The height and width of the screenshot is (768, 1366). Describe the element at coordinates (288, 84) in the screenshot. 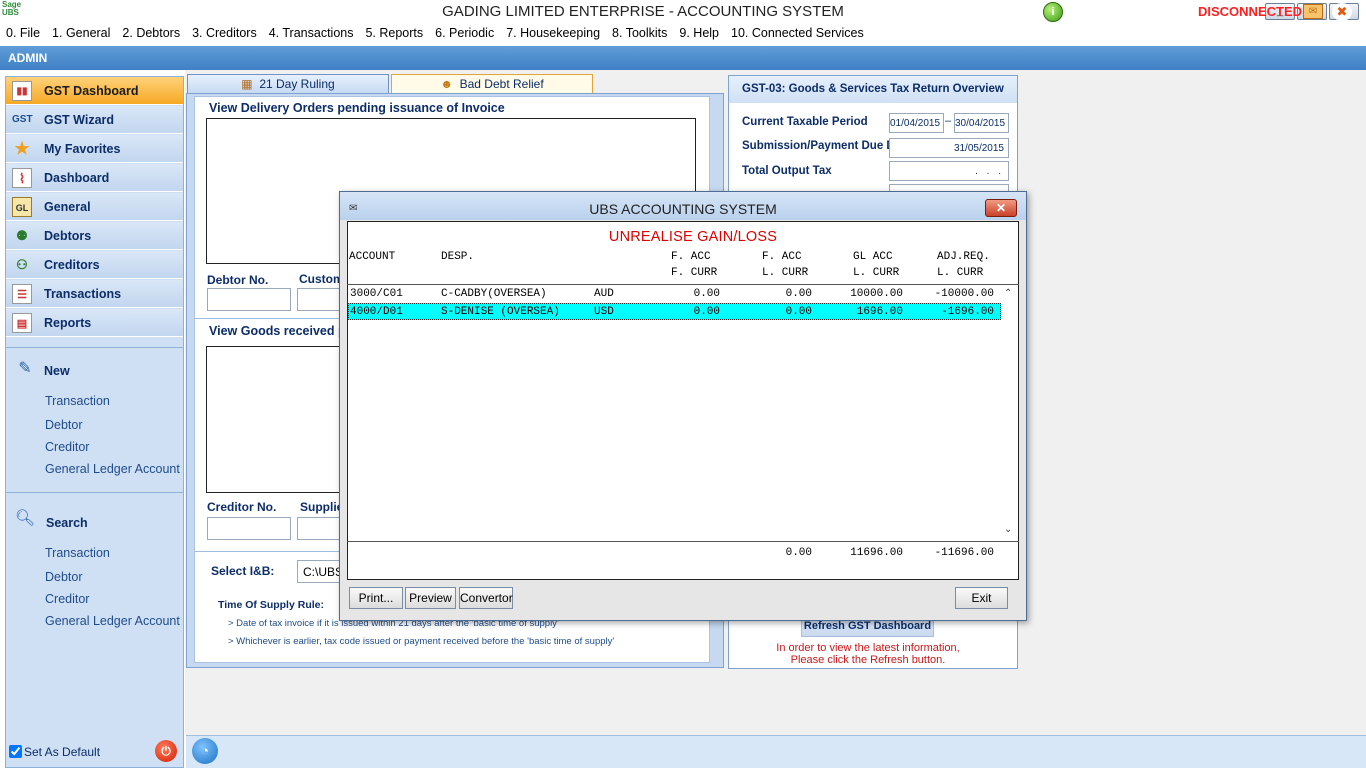

I see `tab-21-day-ruling: ▦ 21 Day Ruling` at that location.